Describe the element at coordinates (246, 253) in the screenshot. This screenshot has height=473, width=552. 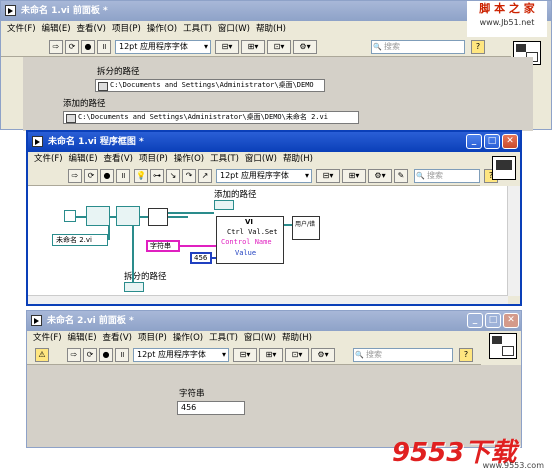
I see `value-label: Value` at that location.